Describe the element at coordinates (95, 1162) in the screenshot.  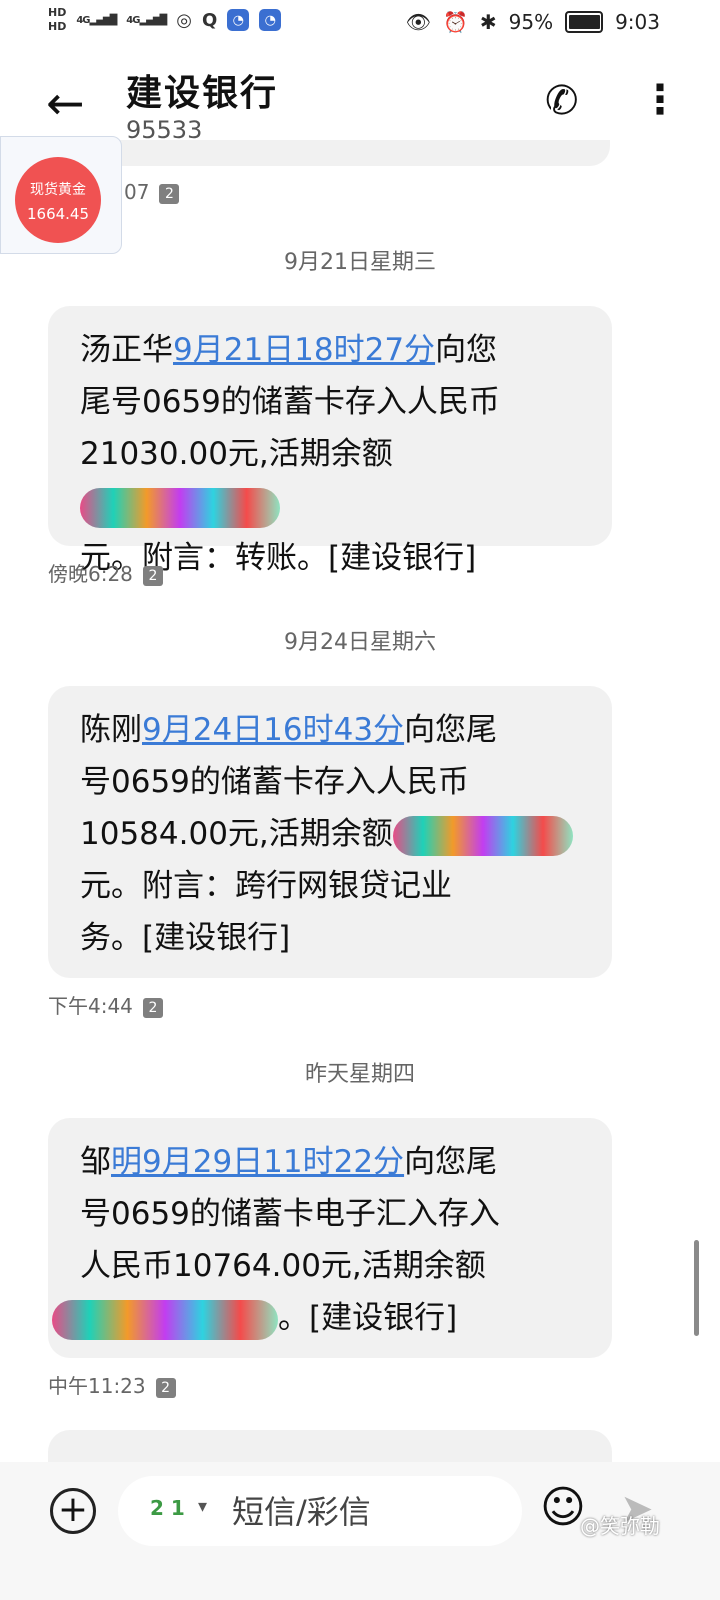
I see `sender-name: 邹` at that location.